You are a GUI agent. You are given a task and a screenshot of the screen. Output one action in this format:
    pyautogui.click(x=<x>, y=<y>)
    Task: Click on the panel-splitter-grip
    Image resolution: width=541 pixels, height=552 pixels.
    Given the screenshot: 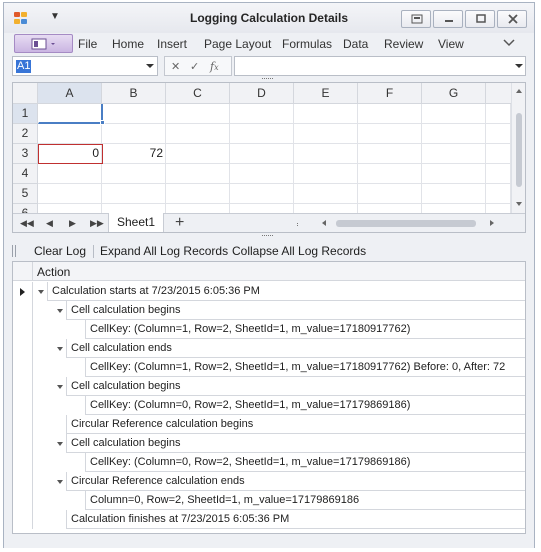 What is the action you would take?
    pyautogui.click(x=268, y=236)
    